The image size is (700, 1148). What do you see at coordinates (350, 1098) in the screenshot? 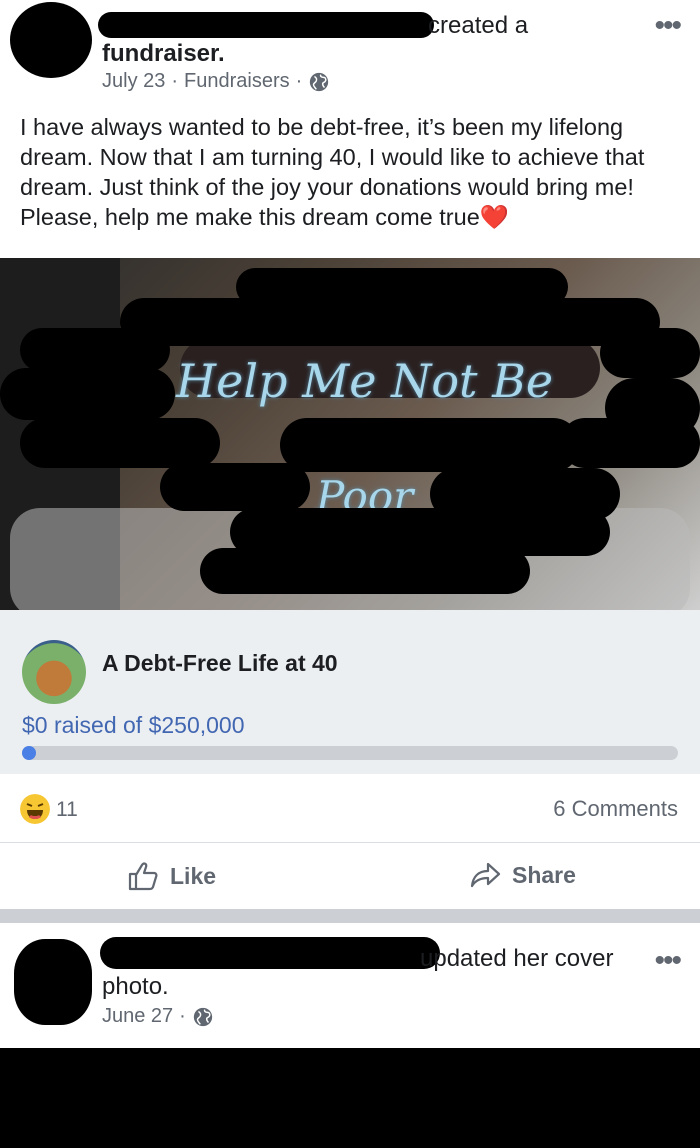
I see `bottom-black-area` at bounding box center [350, 1098].